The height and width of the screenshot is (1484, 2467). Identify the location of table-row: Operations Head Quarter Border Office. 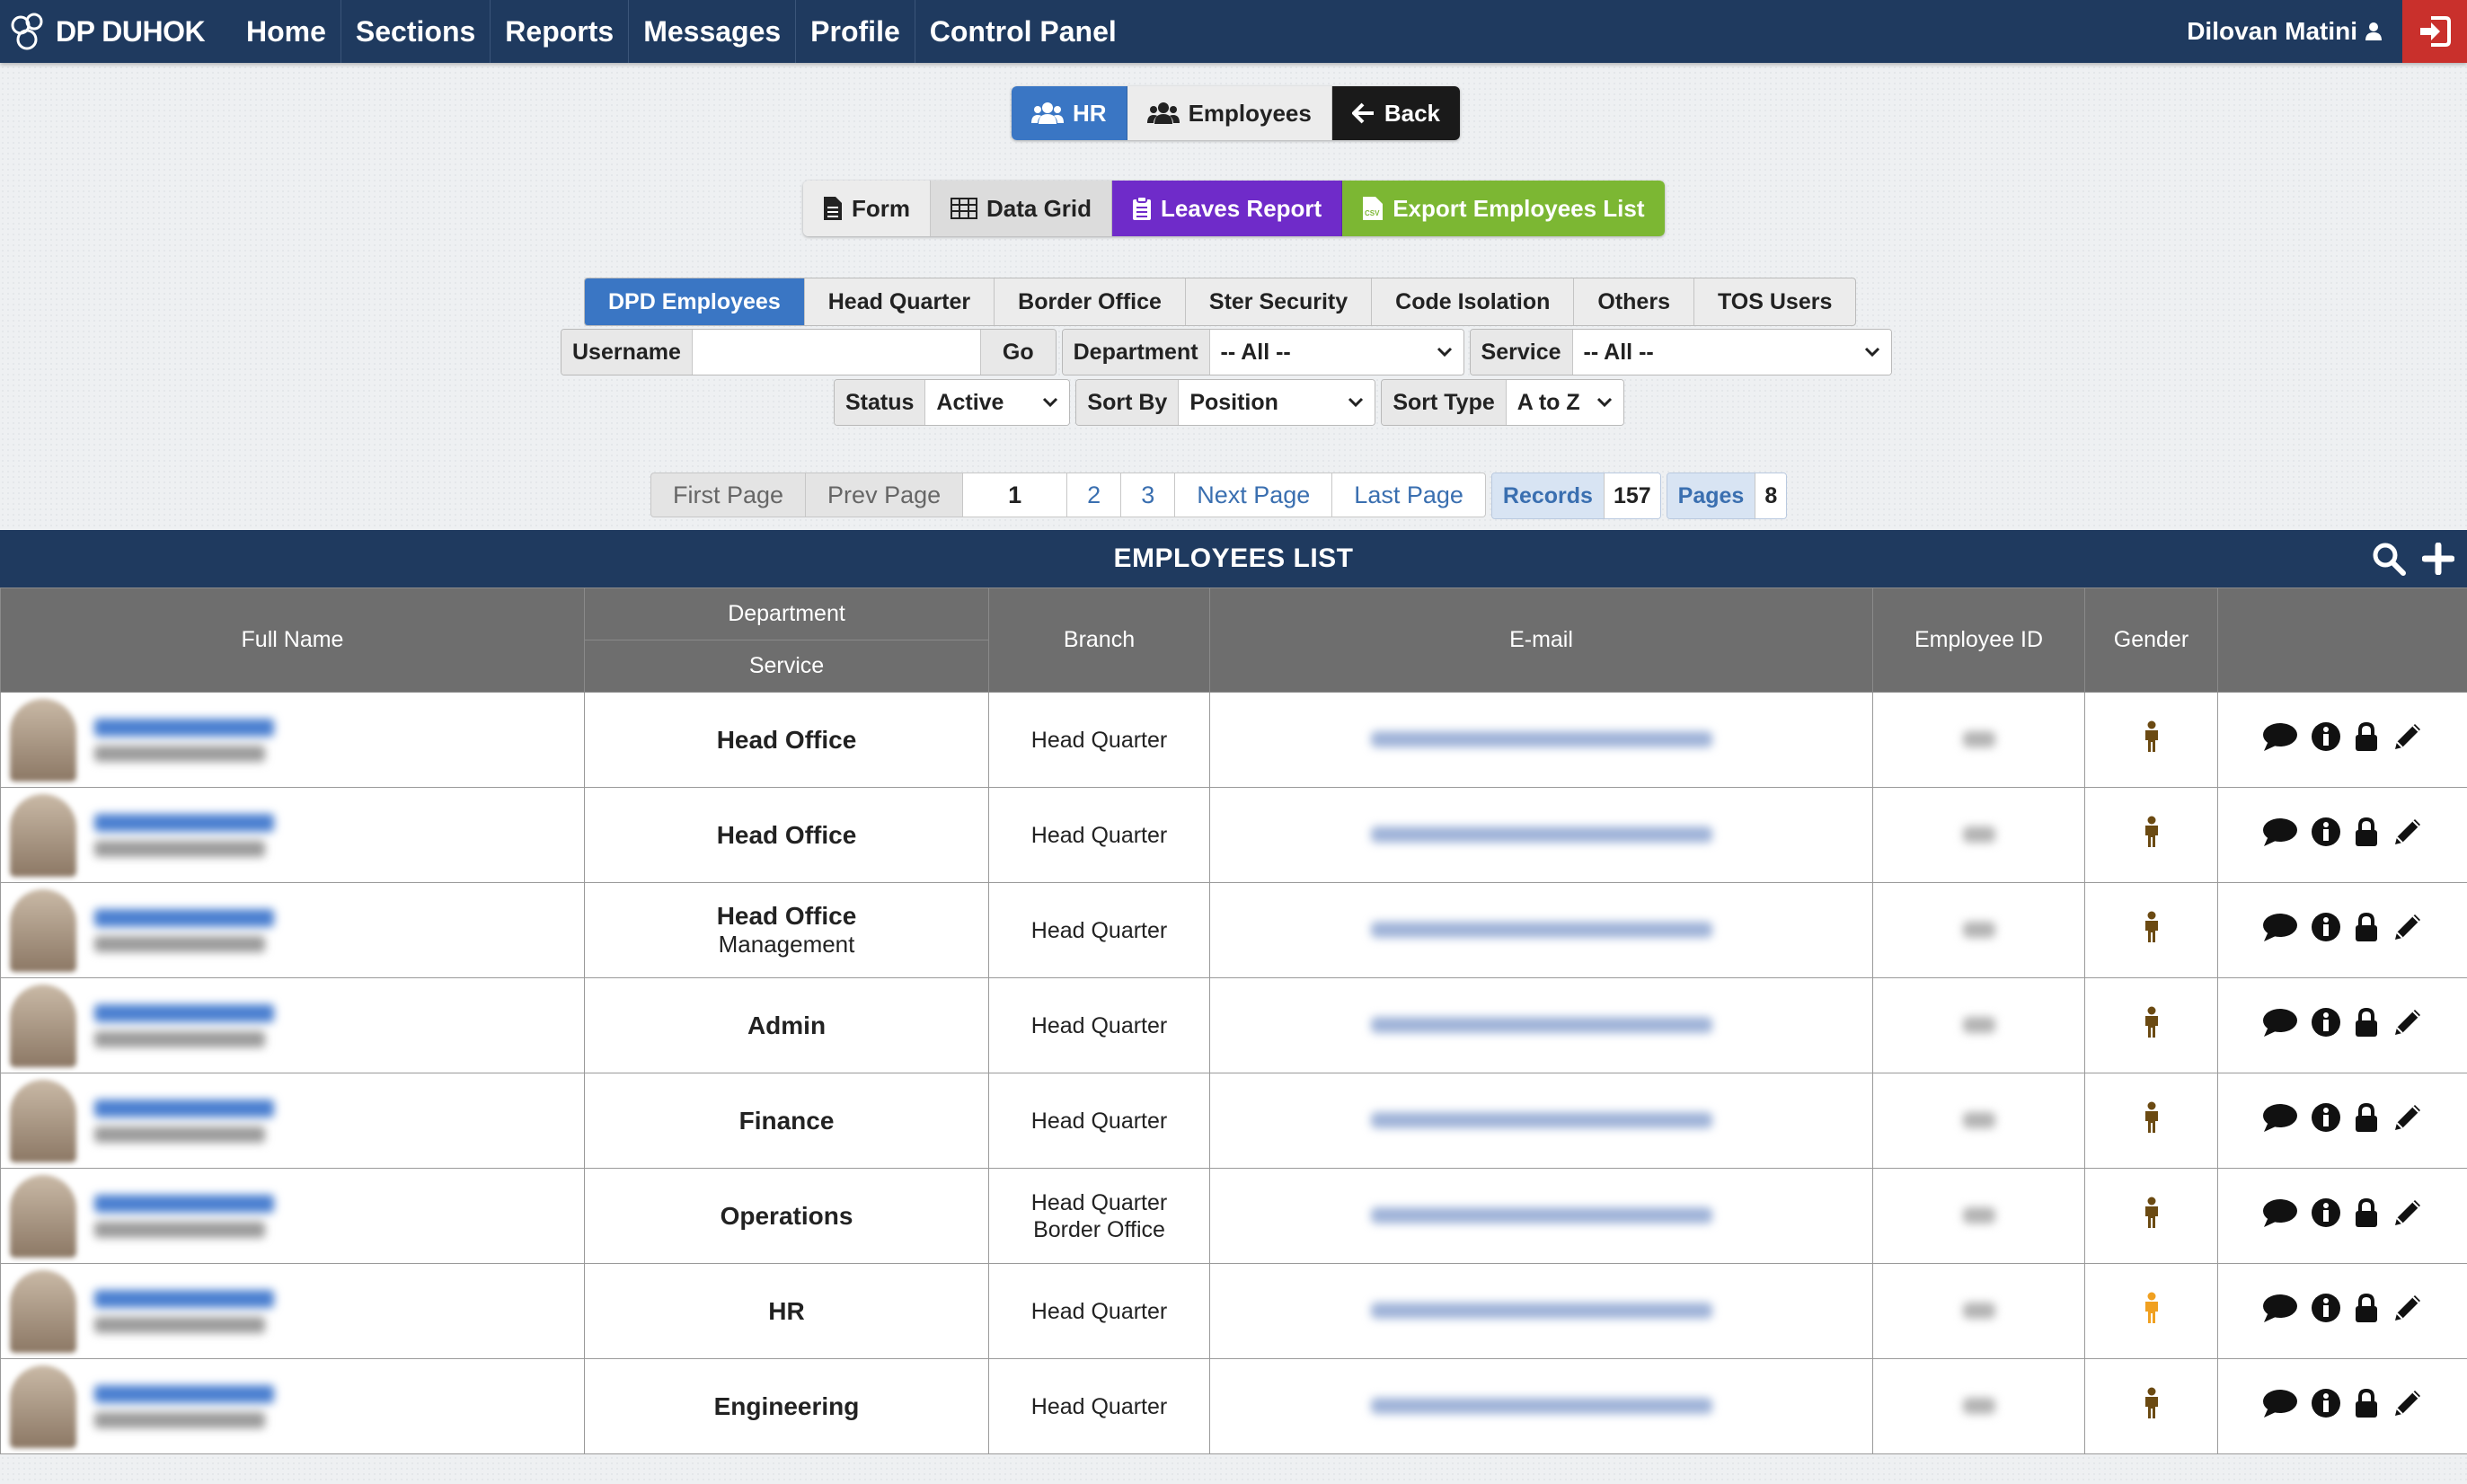
(1233, 1216).